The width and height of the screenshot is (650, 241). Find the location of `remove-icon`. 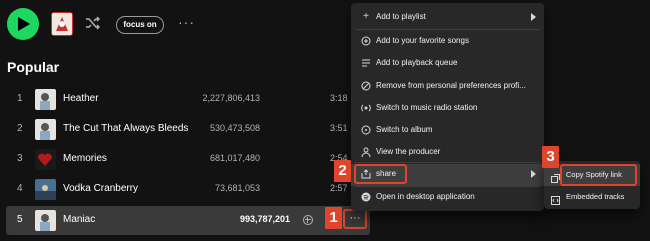

remove-icon is located at coordinates (366, 86).